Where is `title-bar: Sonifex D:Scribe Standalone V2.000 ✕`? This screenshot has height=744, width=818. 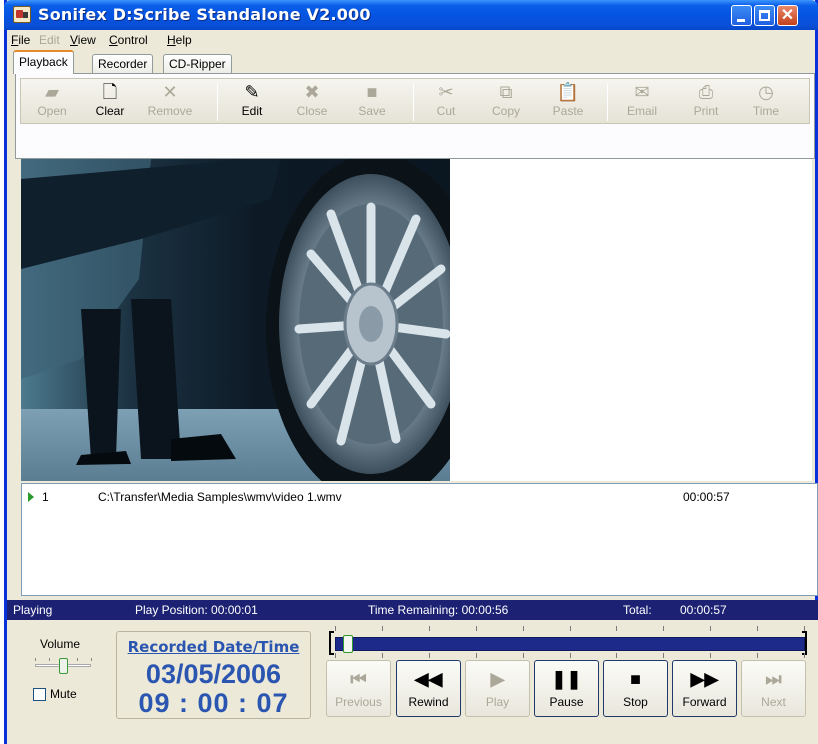
title-bar: Sonifex D:Scribe Standalone V2.000 ✕ is located at coordinates (411, 15).